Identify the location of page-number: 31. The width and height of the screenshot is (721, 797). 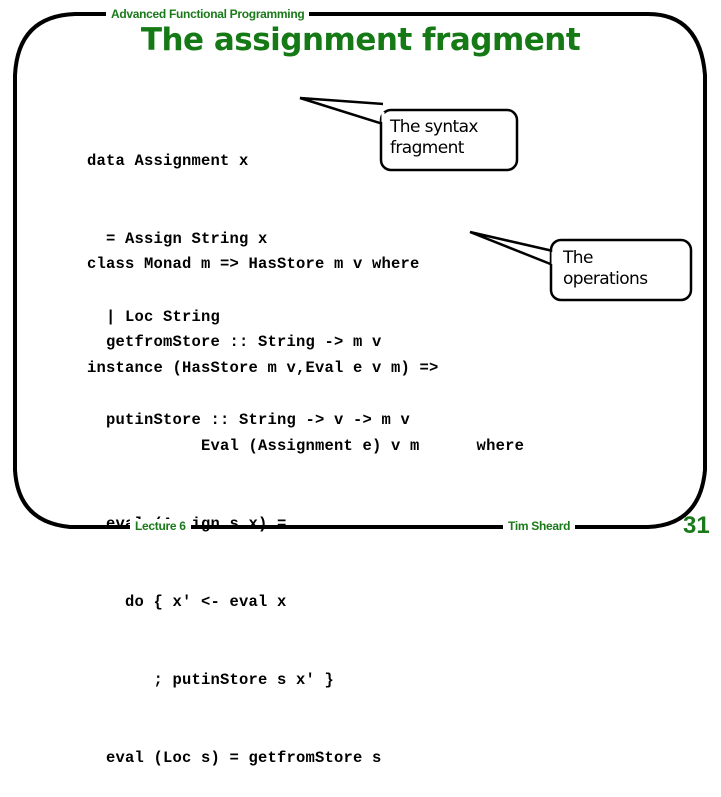
(696, 525).